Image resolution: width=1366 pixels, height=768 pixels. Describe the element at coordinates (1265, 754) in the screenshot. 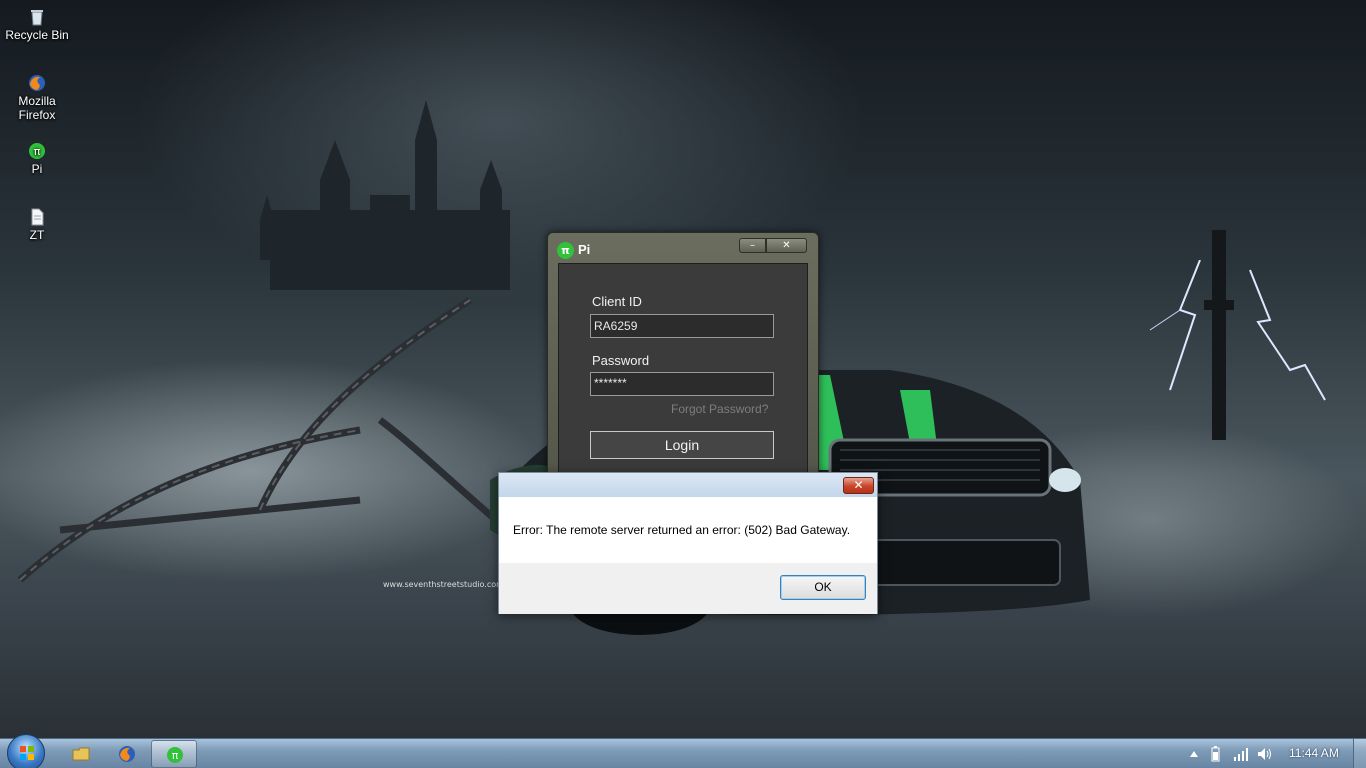

I see `volume-icon` at that location.